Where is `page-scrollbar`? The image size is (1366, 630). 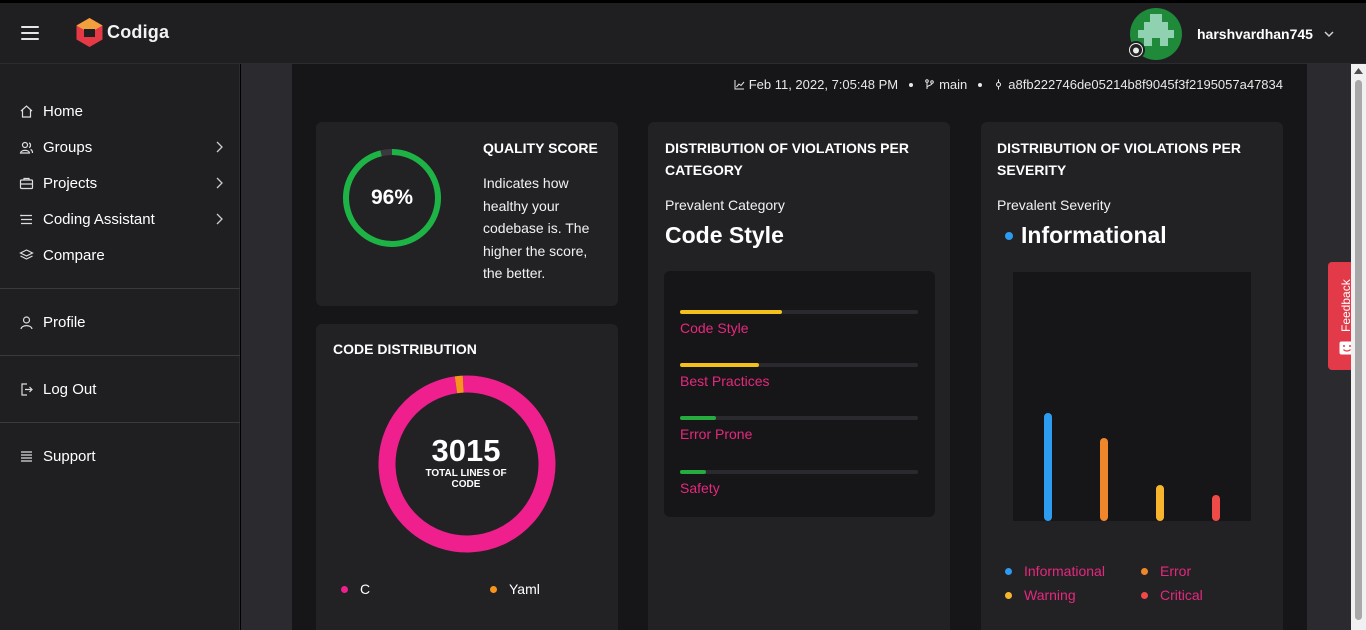
page-scrollbar is located at coordinates (1358, 347).